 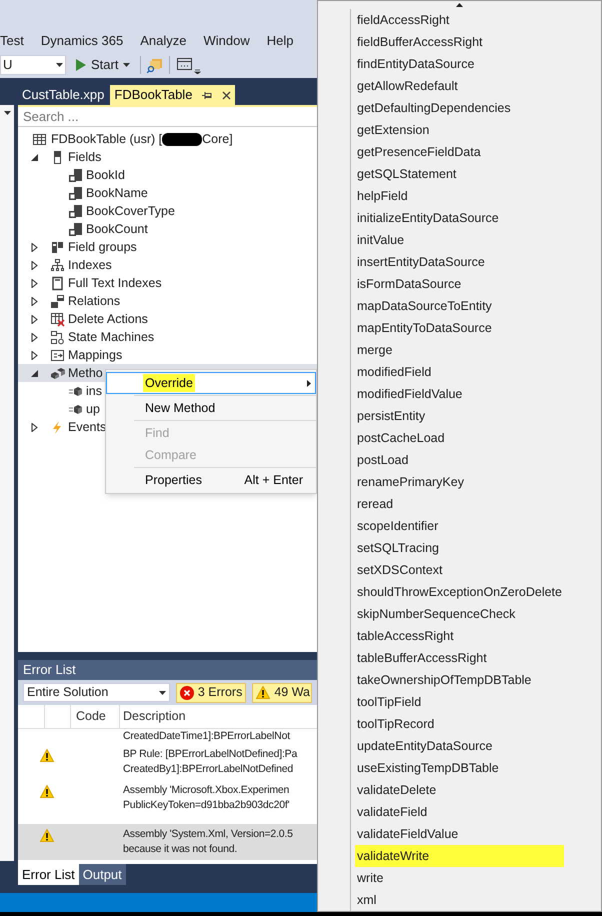 I want to click on description-text: Assembly 'Microsoft.Xbox.Experimen, so click(x=206, y=790).